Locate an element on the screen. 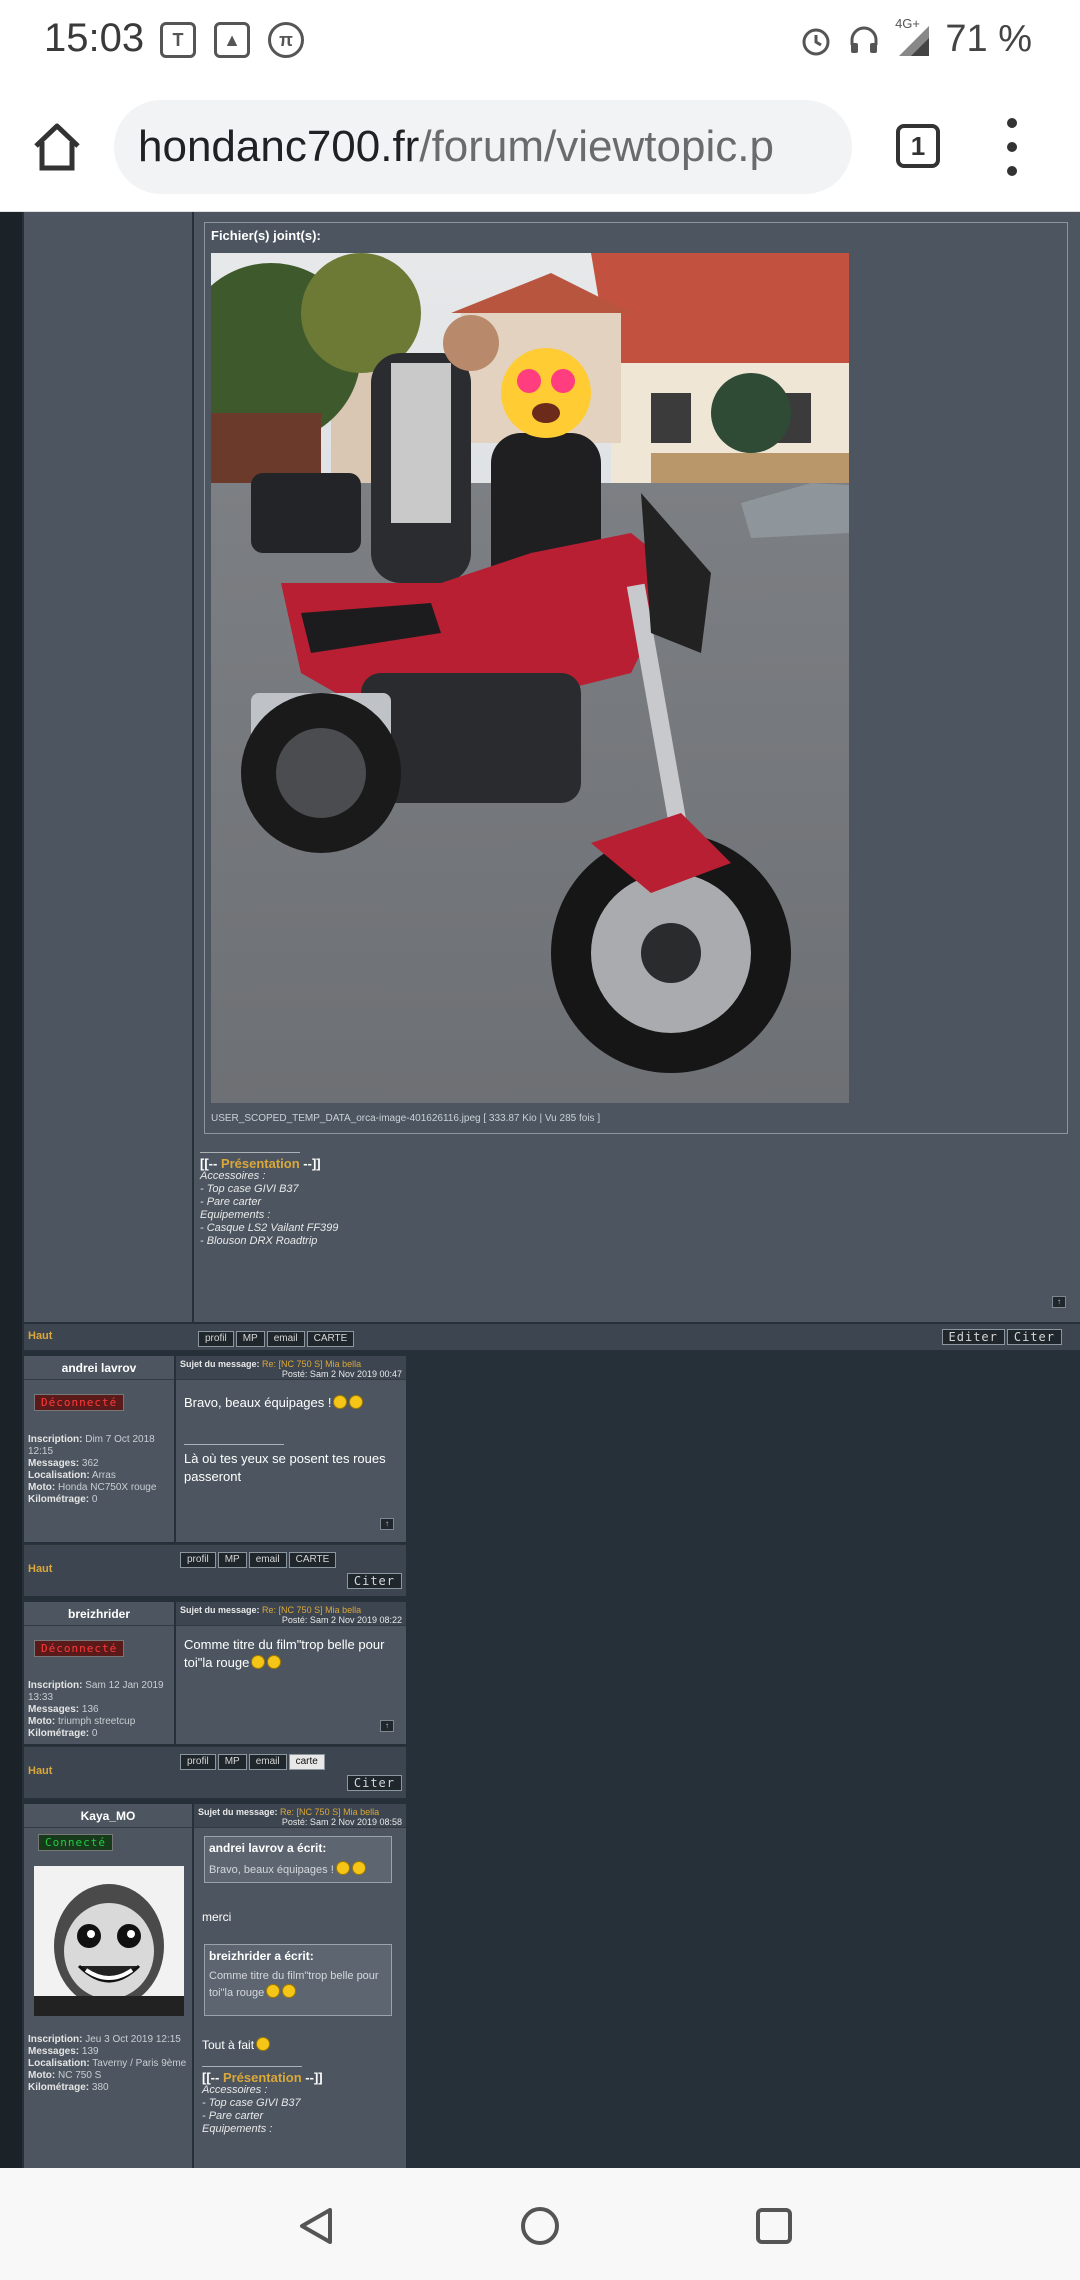 This screenshot has height=2280, width=1080. username: Kaya_MO is located at coordinates (108, 1816).